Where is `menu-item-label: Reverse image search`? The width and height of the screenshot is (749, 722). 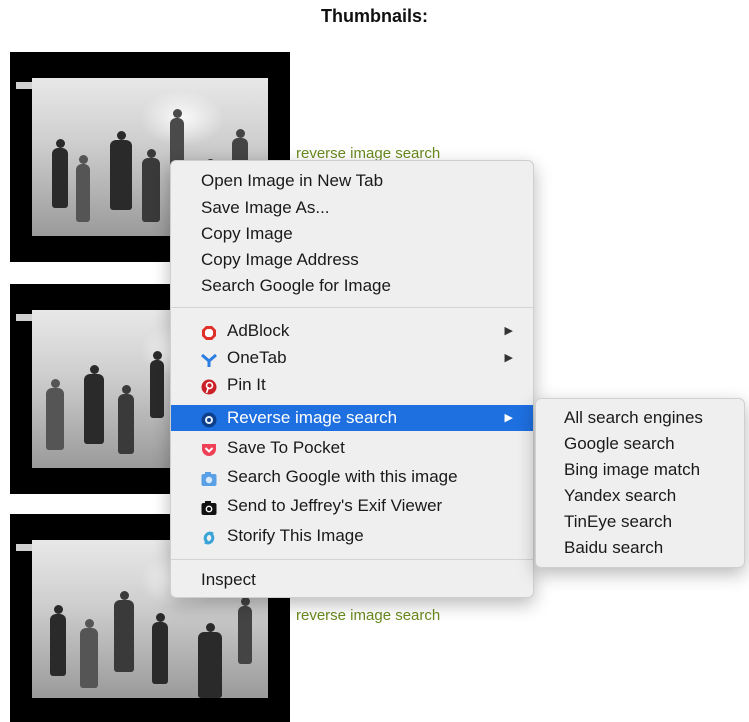
menu-item-label: Reverse image search is located at coordinates (312, 417).